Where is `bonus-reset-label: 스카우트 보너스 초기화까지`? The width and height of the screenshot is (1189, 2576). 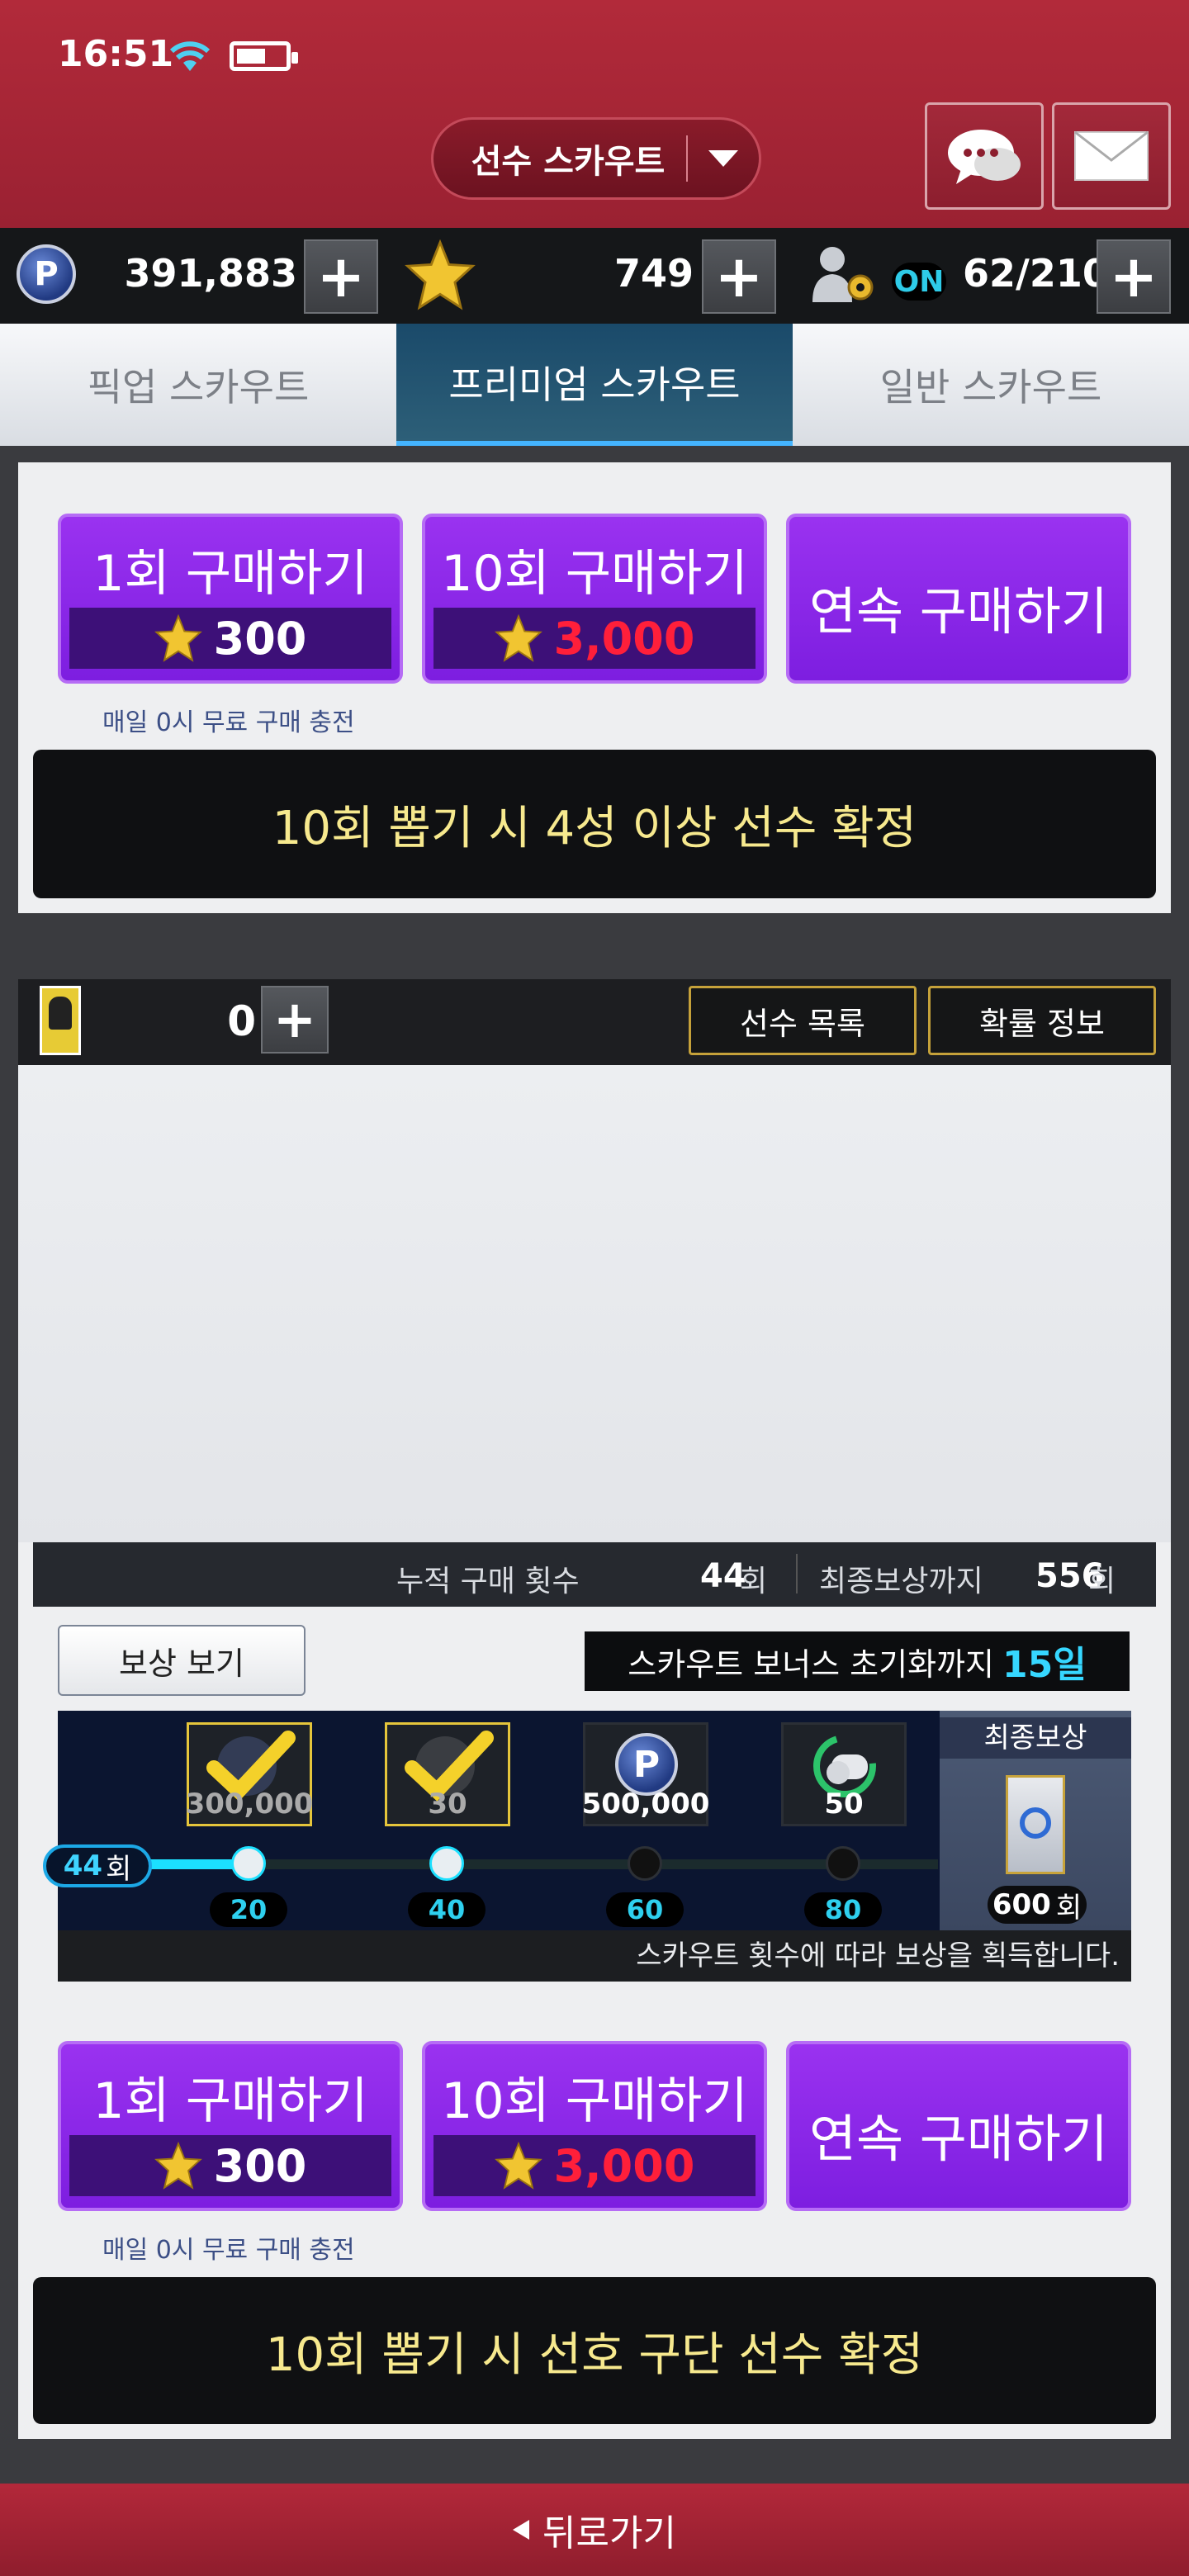 bonus-reset-label: 스카우트 보너스 초기화까지 is located at coordinates (811, 1664).